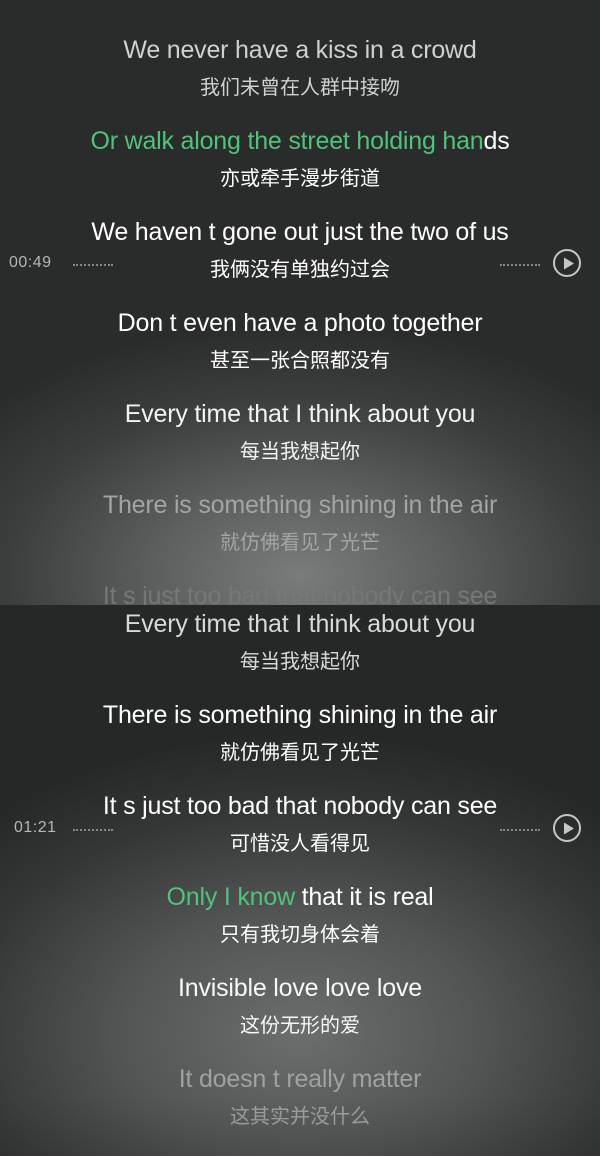 This screenshot has height=1156, width=600. What do you see at coordinates (287, 141) in the screenshot?
I see `lyric-sung-part: Or walk along the street holding han` at bounding box center [287, 141].